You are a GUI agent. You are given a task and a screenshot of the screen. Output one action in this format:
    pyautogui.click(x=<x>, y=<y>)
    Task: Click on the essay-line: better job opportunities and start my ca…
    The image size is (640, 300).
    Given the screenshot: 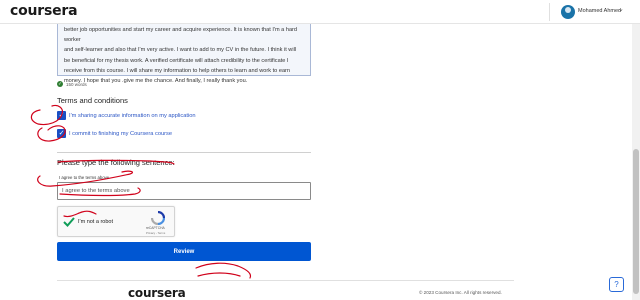 What is the action you would take?
    pyautogui.click(x=181, y=35)
    